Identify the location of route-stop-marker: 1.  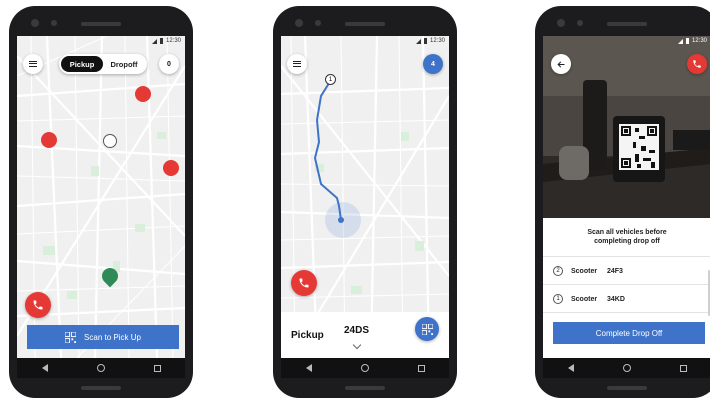
(330, 79).